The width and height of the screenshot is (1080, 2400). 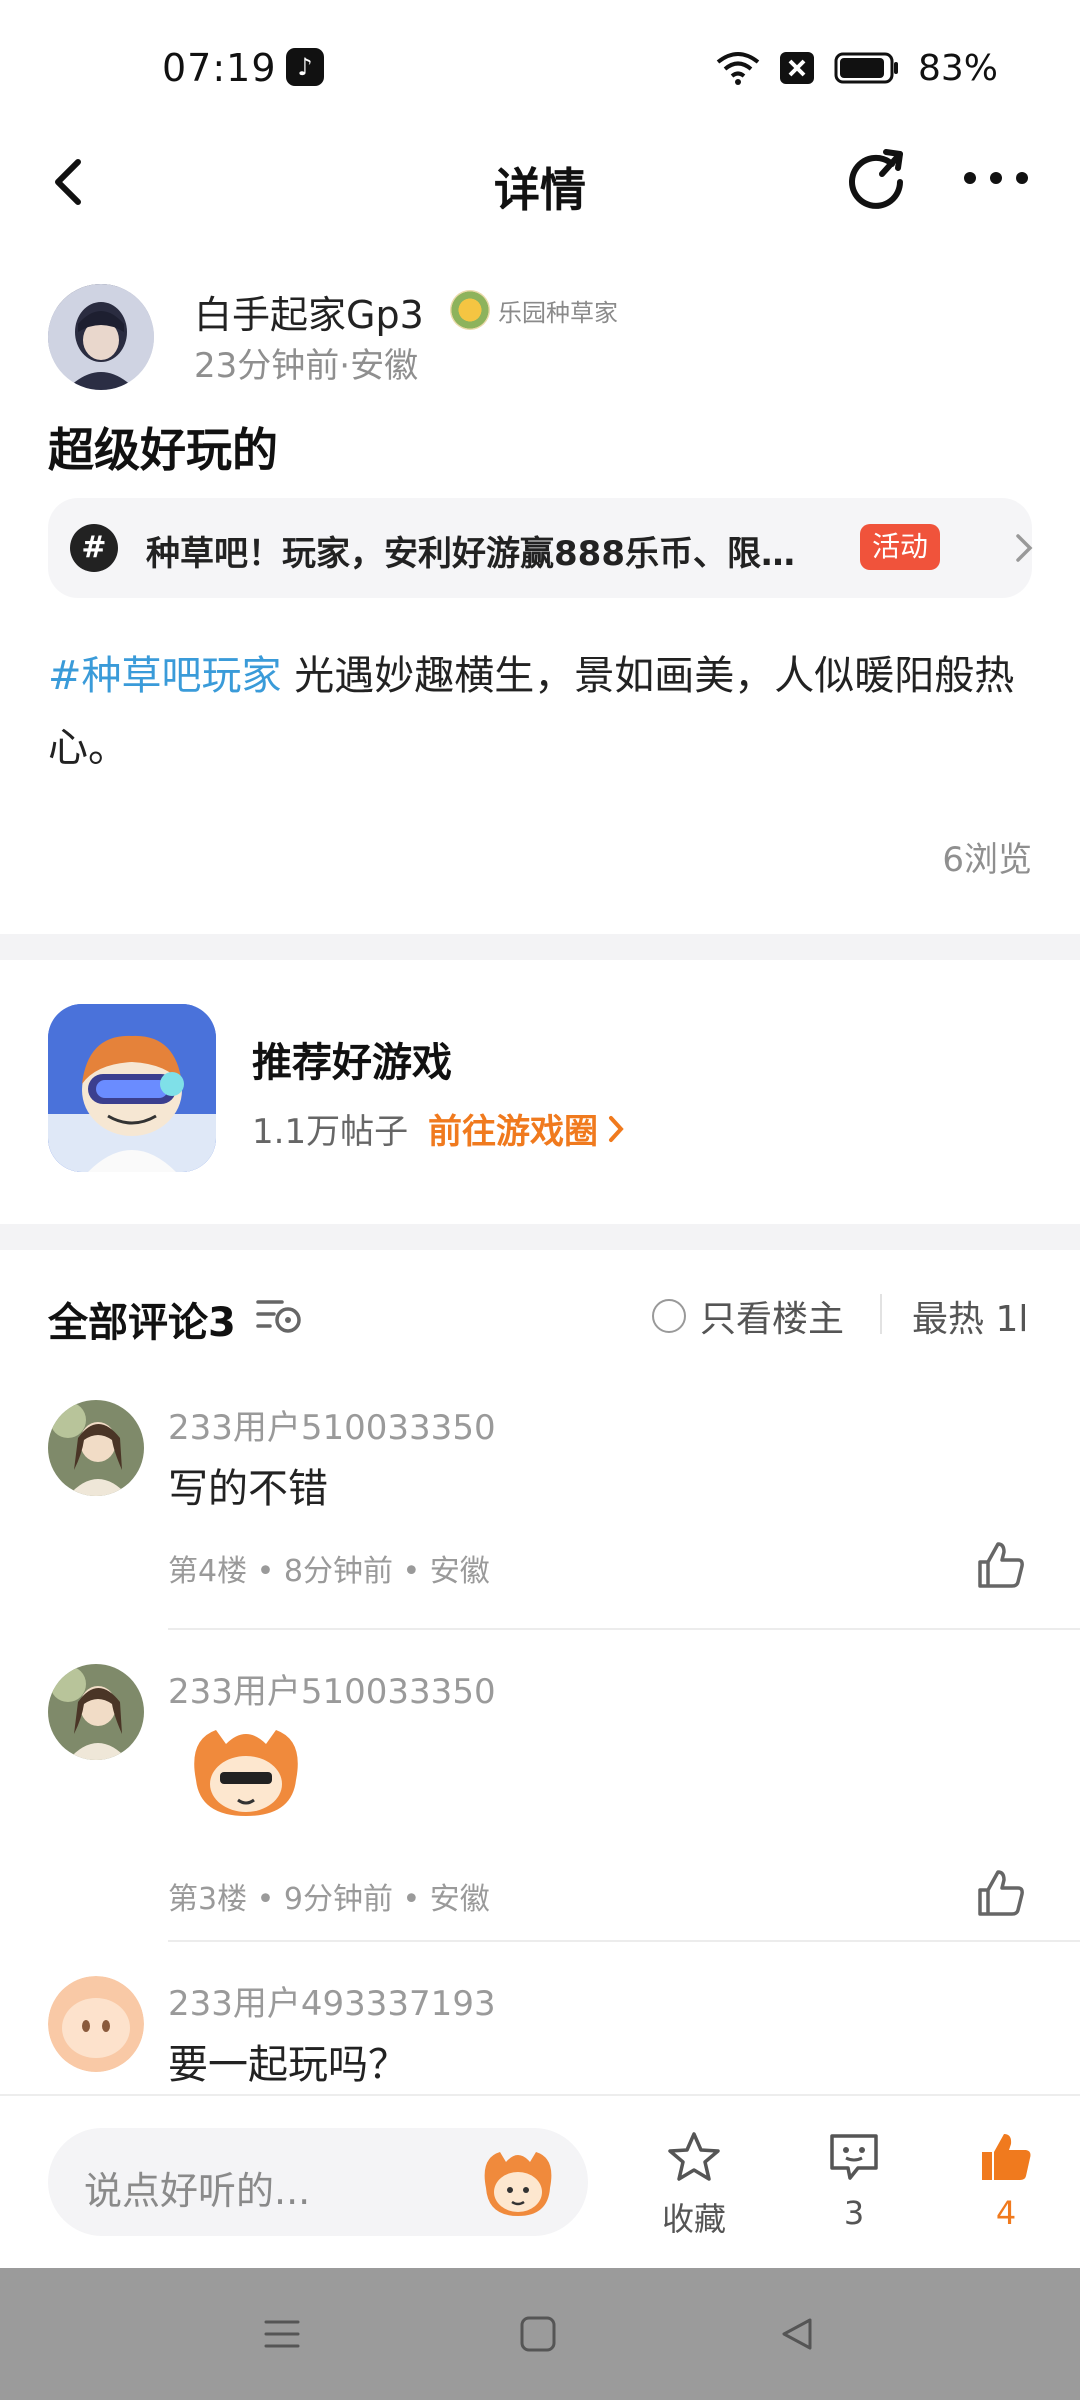 I want to click on comment-button: 3, so click(x=854, y=2181).